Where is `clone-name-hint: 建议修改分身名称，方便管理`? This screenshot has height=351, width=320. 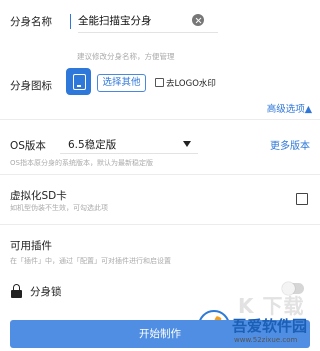 clone-name-hint: 建议修改分身名称，方便管理 is located at coordinates (126, 56).